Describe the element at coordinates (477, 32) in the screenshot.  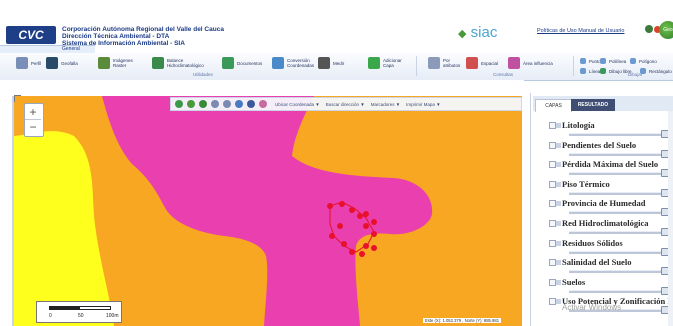
I see `siac-logo: ◆ siac` at that location.